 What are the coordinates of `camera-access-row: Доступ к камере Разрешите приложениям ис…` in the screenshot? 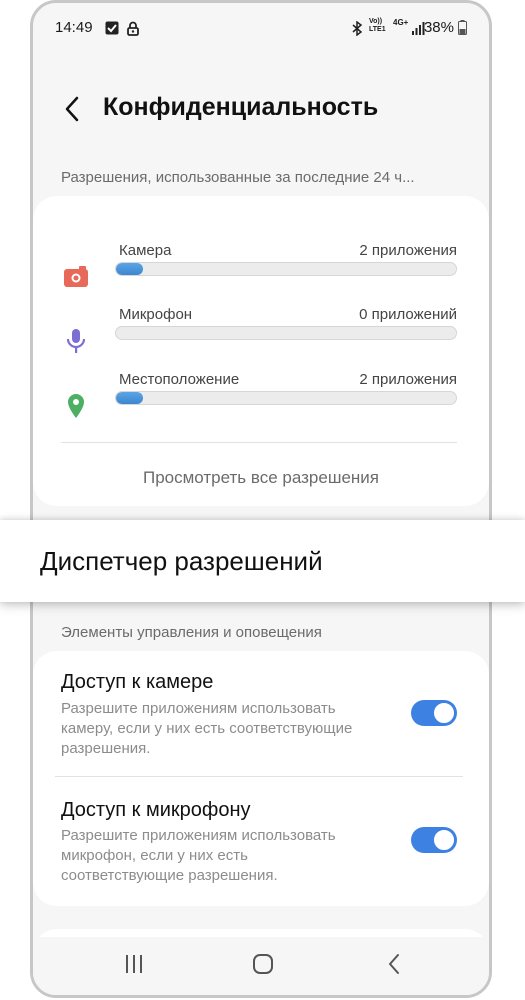 It's located at (261, 714).